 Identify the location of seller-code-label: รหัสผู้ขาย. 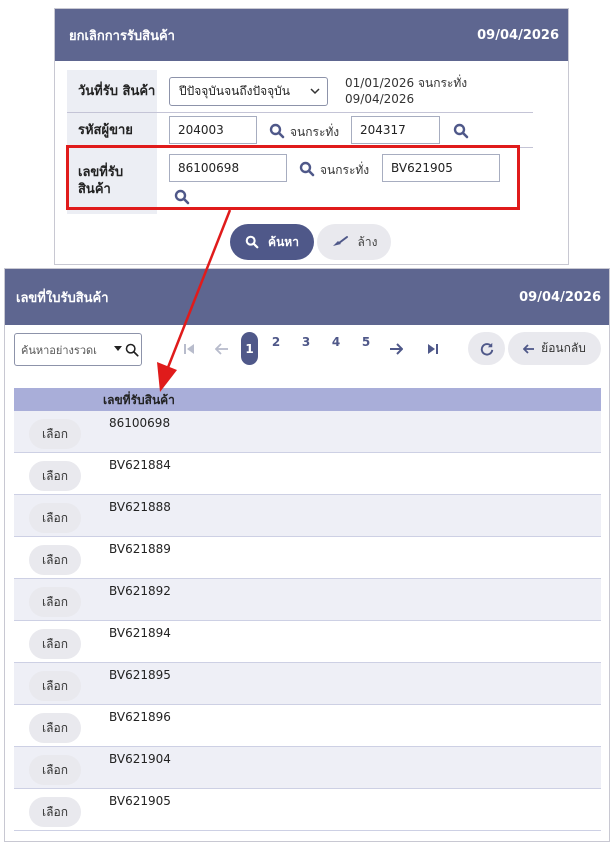
(112, 130).